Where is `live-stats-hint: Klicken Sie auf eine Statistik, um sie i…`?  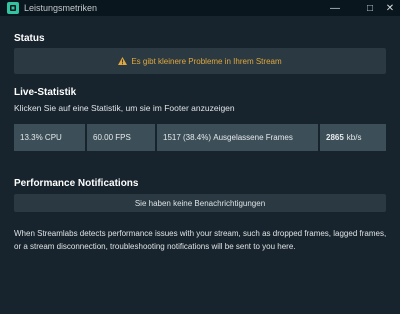
live-stats-hint: Klicken Sie auf eine Statistik, um sie i… is located at coordinates (124, 108).